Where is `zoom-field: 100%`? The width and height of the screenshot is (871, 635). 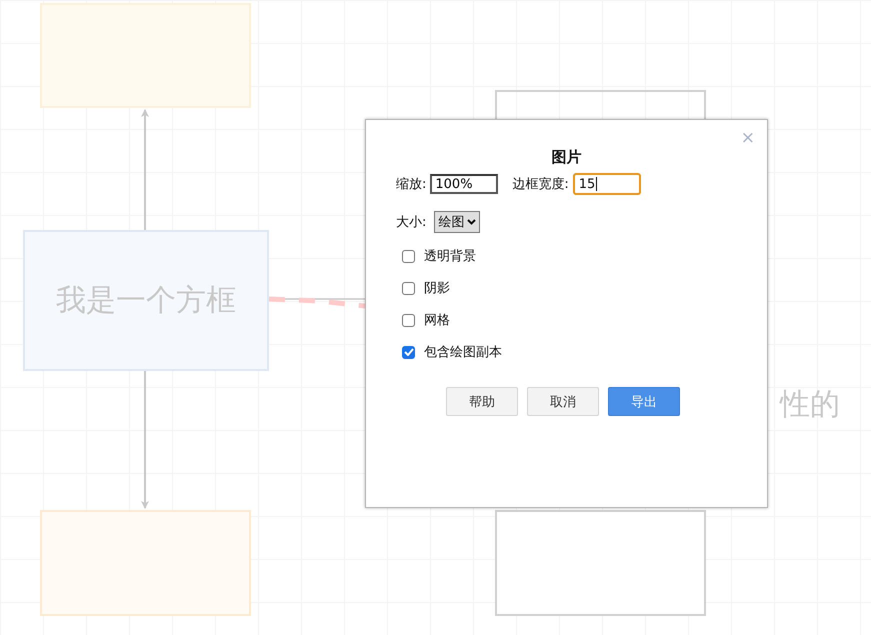
zoom-field: 100% is located at coordinates (464, 184).